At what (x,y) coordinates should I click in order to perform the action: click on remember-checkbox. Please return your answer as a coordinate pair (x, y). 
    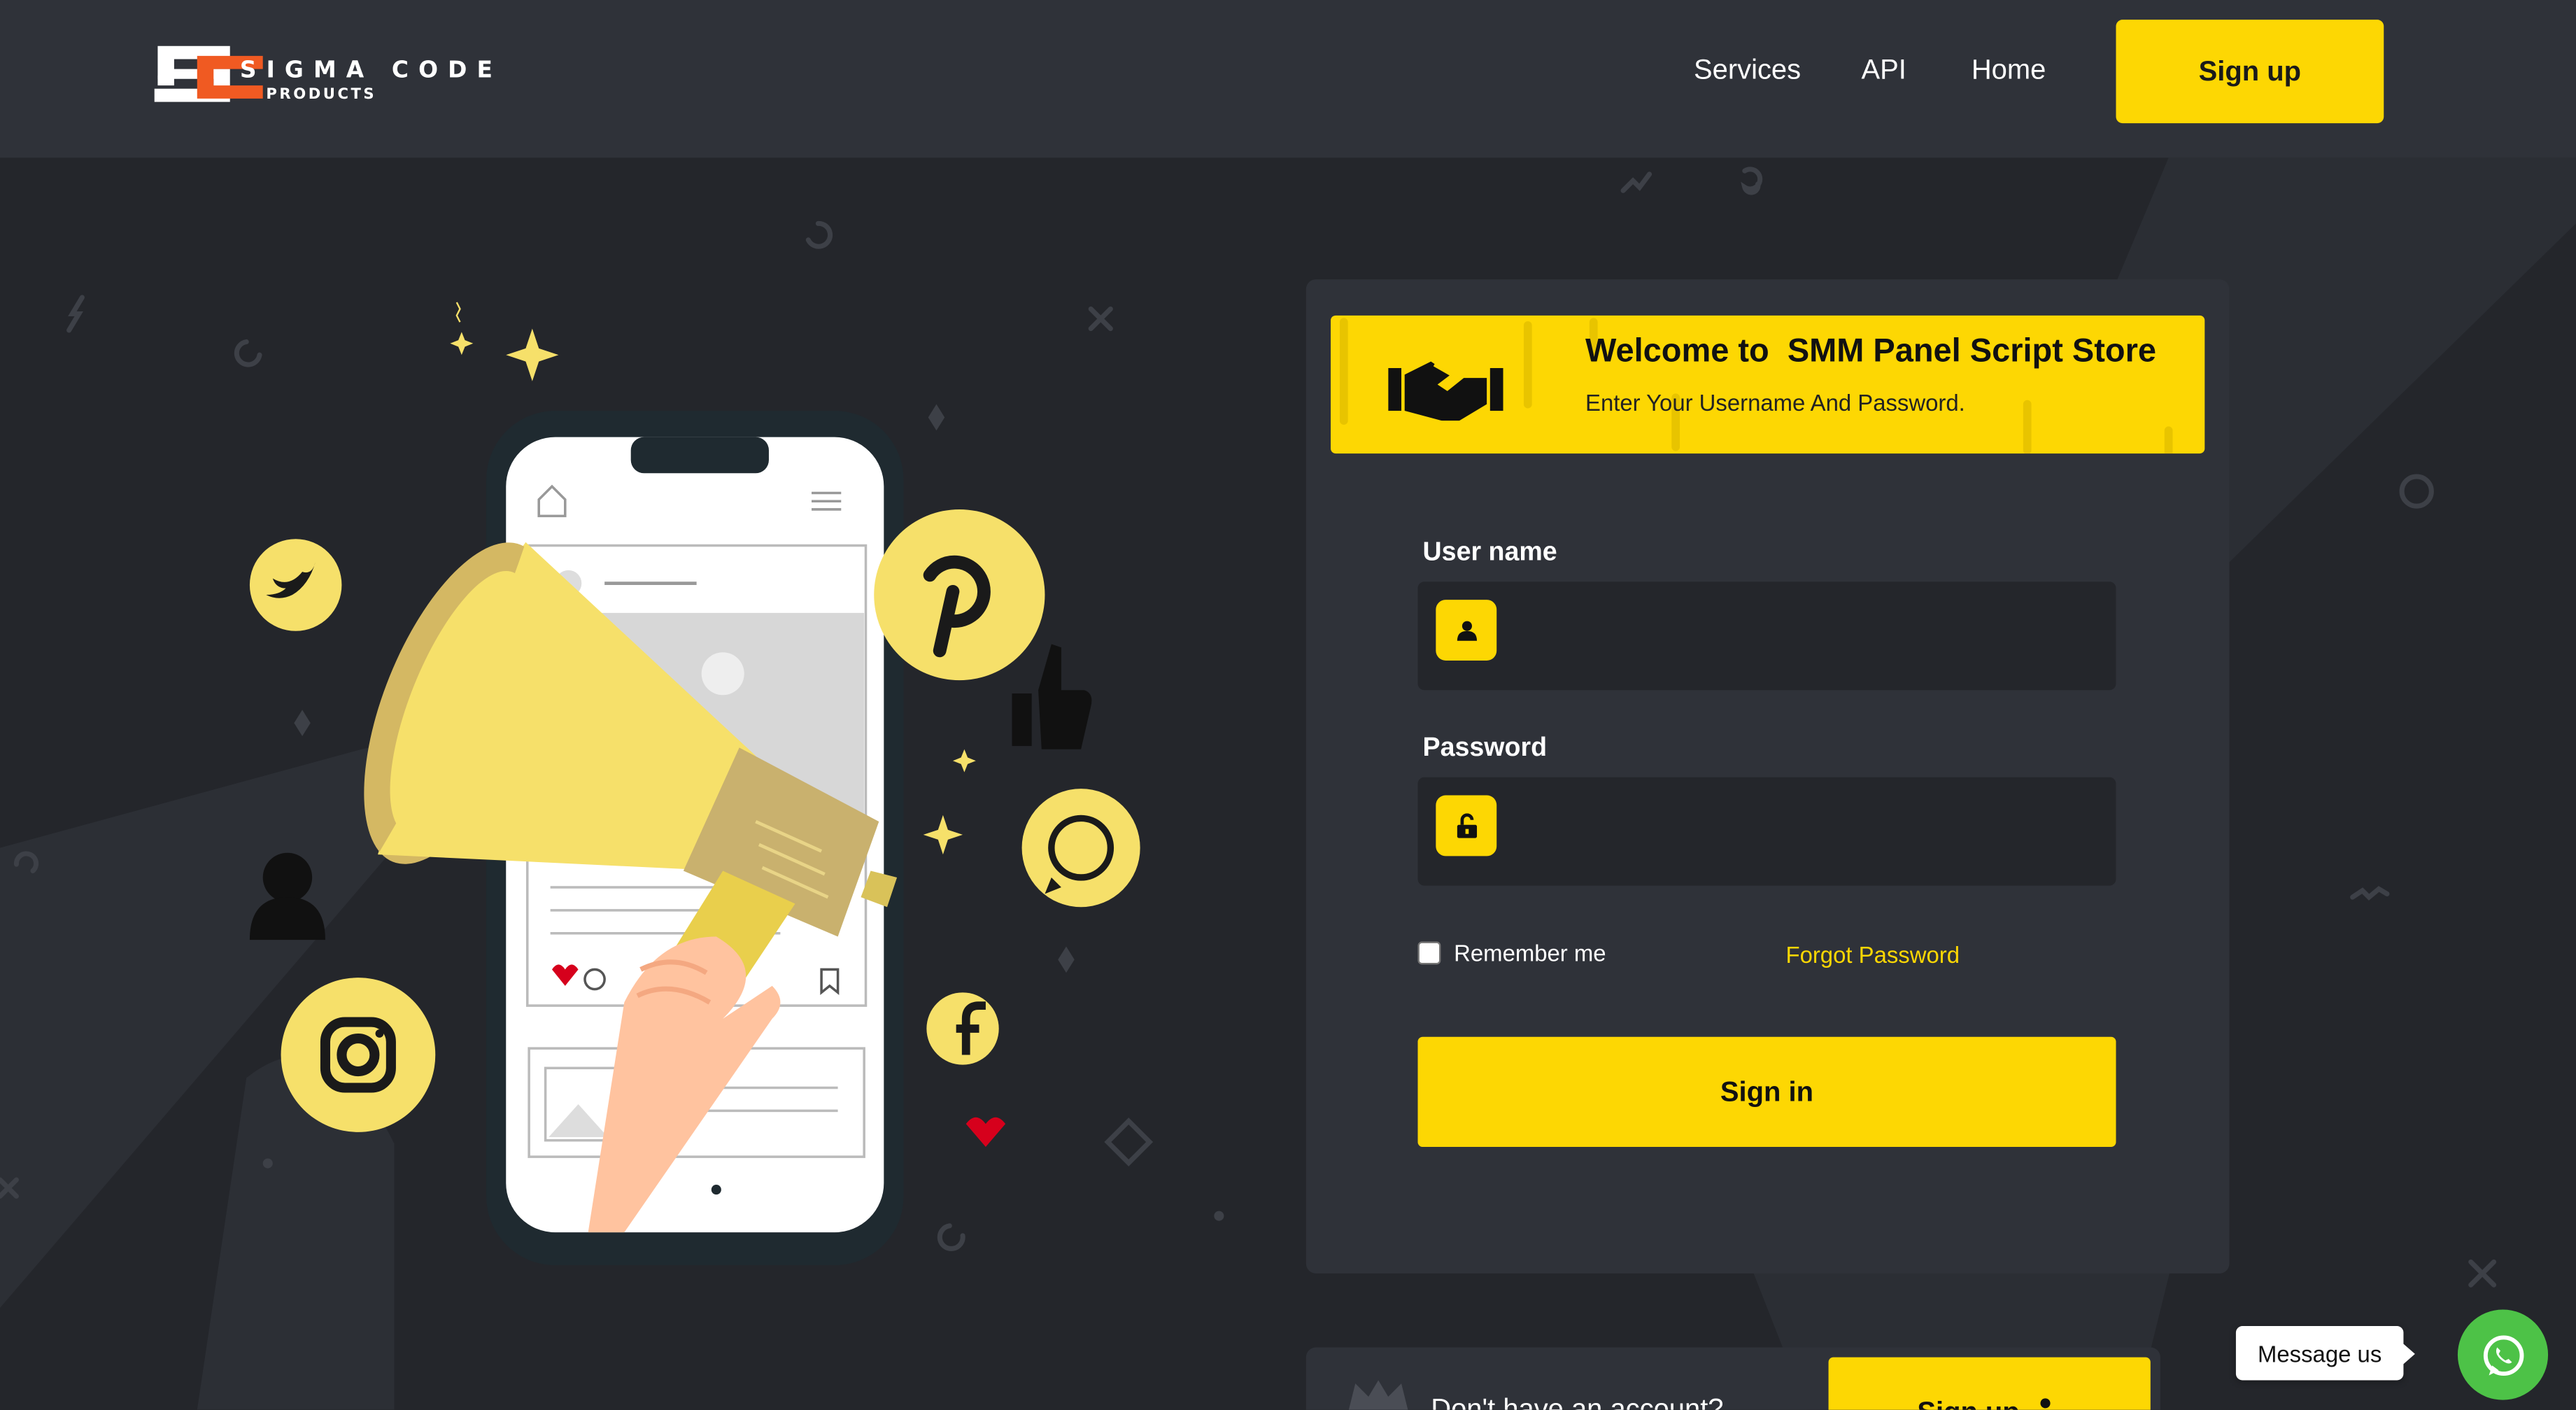
    Looking at the image, I should click on (1429, 953).